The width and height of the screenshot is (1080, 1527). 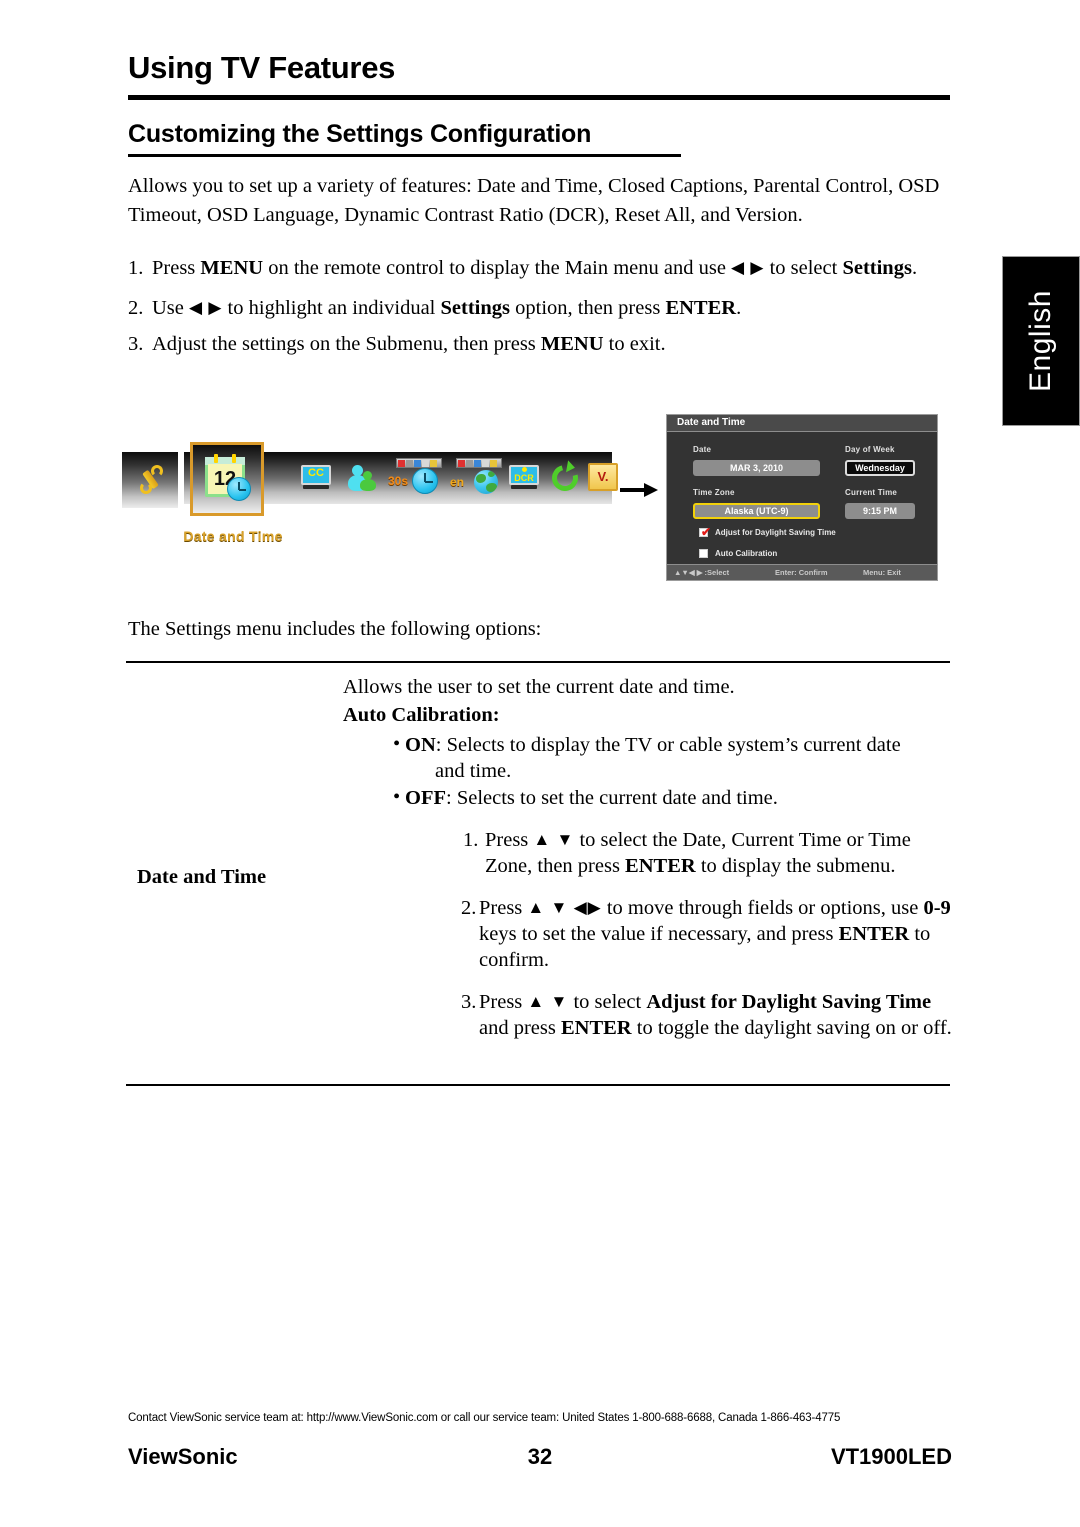 I want to click on osd-hint-select: ▲▼◀ ▶ :Select, so click(x=702, y=572).